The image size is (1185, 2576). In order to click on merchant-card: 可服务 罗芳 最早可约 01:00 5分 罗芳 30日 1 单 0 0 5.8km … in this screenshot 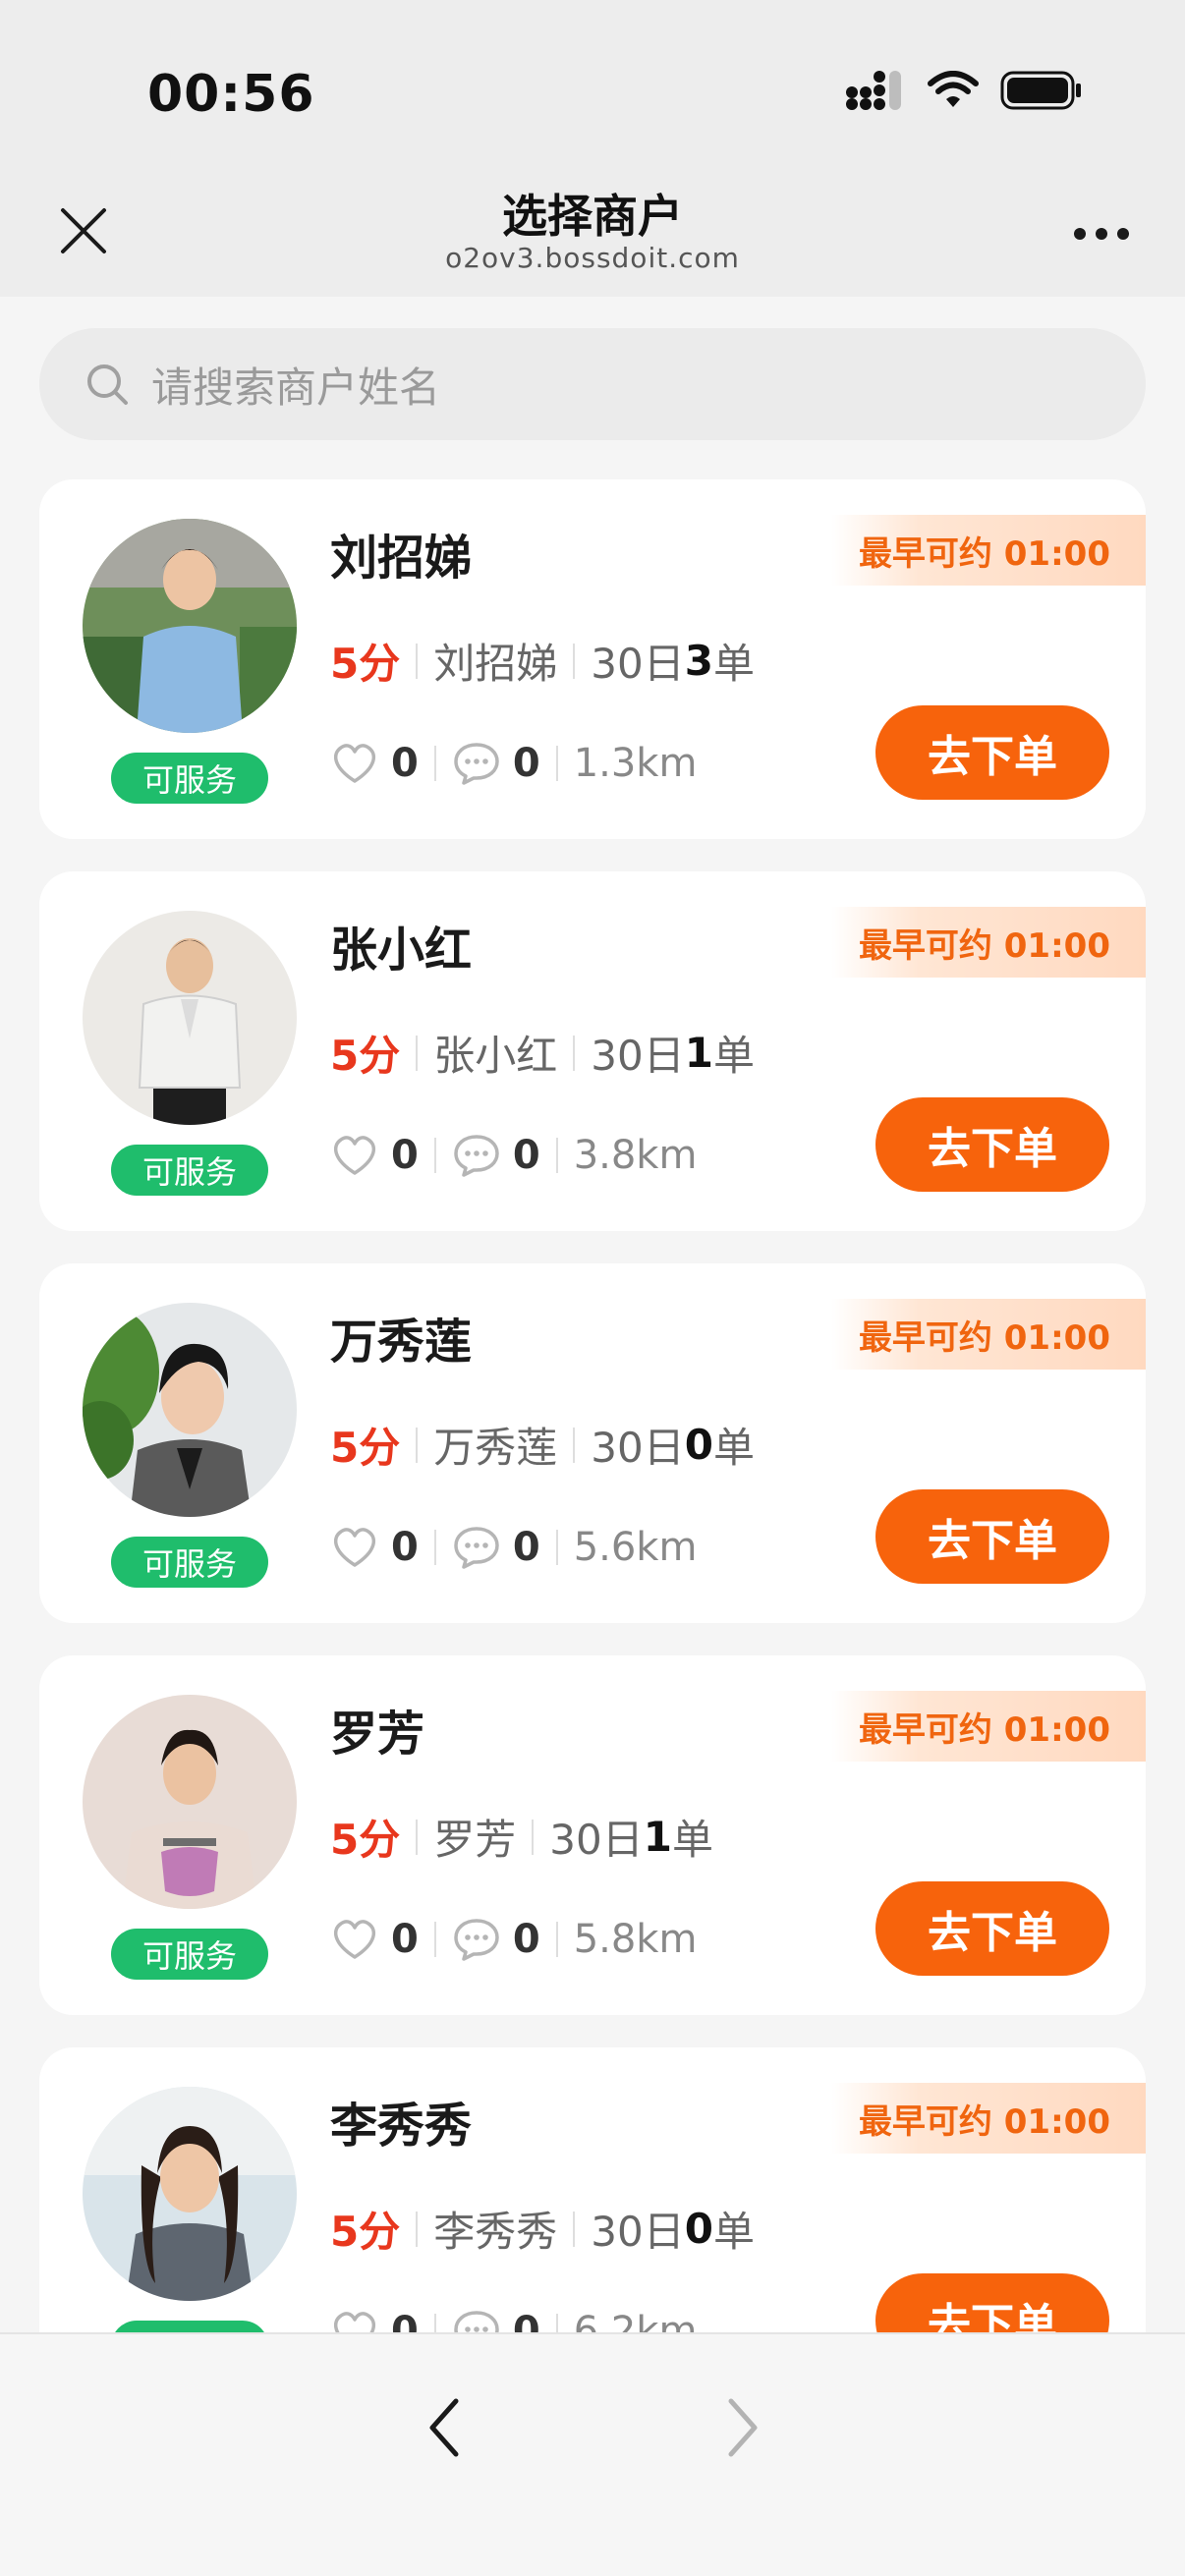, I will do `click(592, 1835)`.